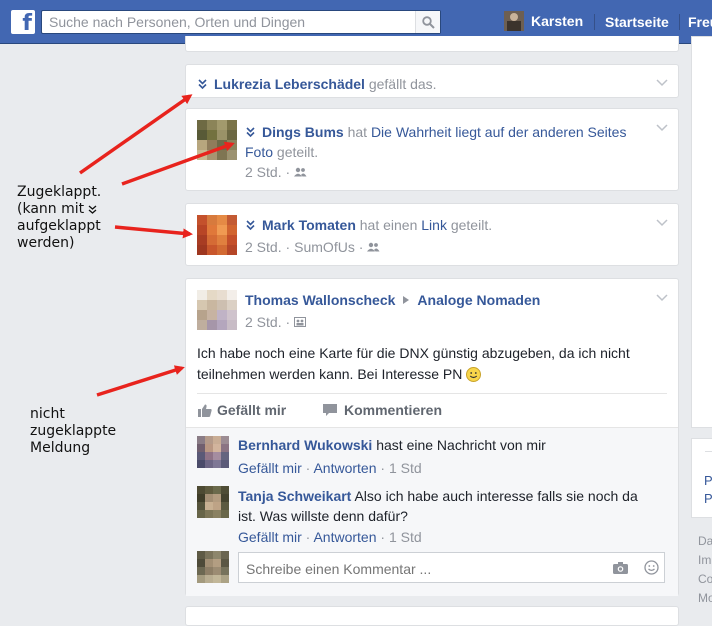 The height and width of the screenshot is (626, 712). I want to click on annotation-line: nicht, so click(47, 414).